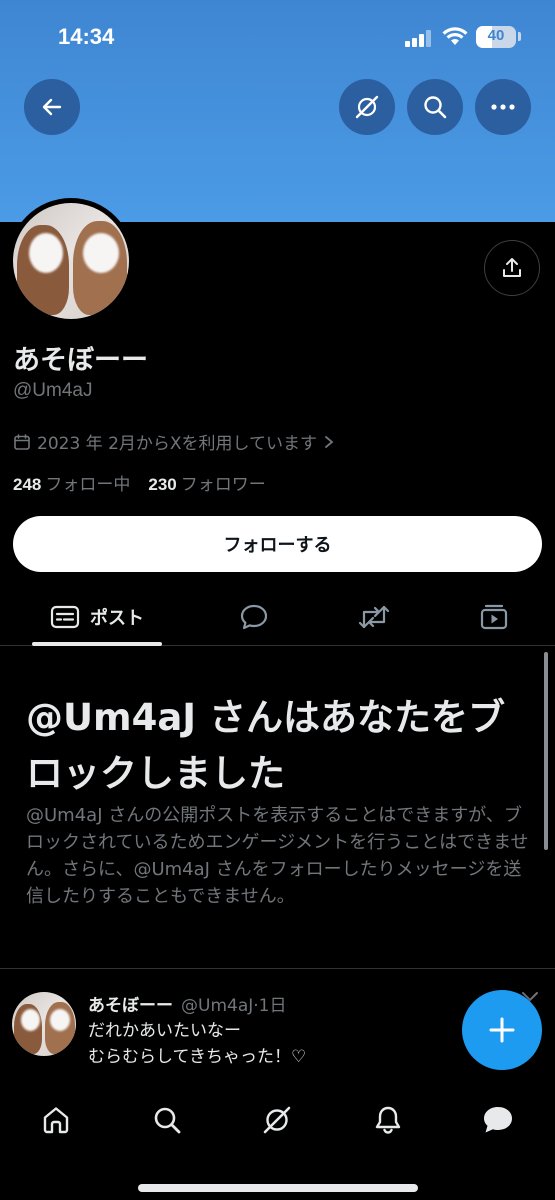 Image resolution: width=555 pixels, height=1200 pixels. Describe the element at coordinates (217, 1006) in the screenshot. I see `tweet-author-handle: @Um4aJ` at that location.